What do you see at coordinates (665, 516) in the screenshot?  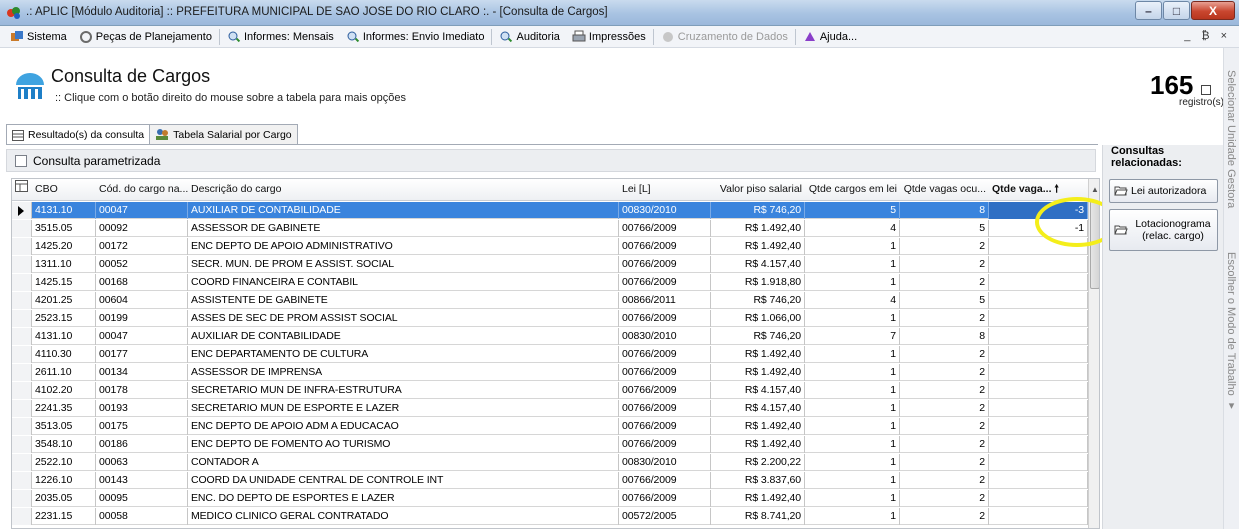 I see `cell-lei: 00572/2005` at bounding box center [665, 516].